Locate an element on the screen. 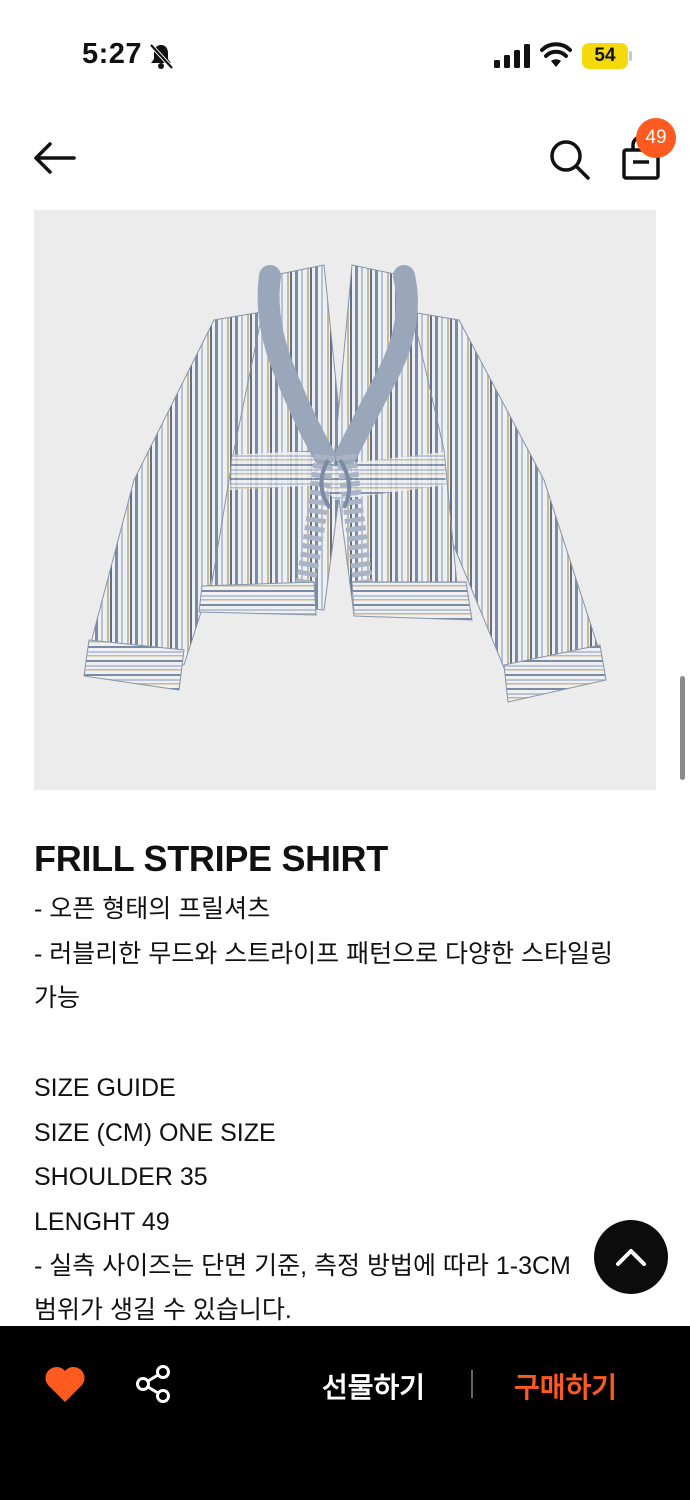 The image size is (690, 1500). cellular-signal-icon is located at coordinates (512, 56).